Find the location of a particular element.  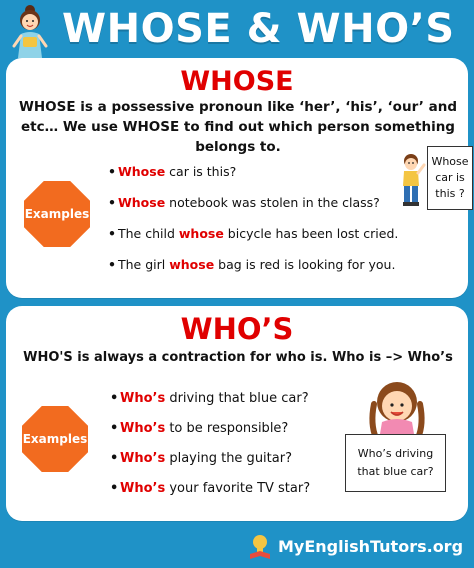

brand-name: MyEnglishTutors.org is located at coordinates (371, 546).